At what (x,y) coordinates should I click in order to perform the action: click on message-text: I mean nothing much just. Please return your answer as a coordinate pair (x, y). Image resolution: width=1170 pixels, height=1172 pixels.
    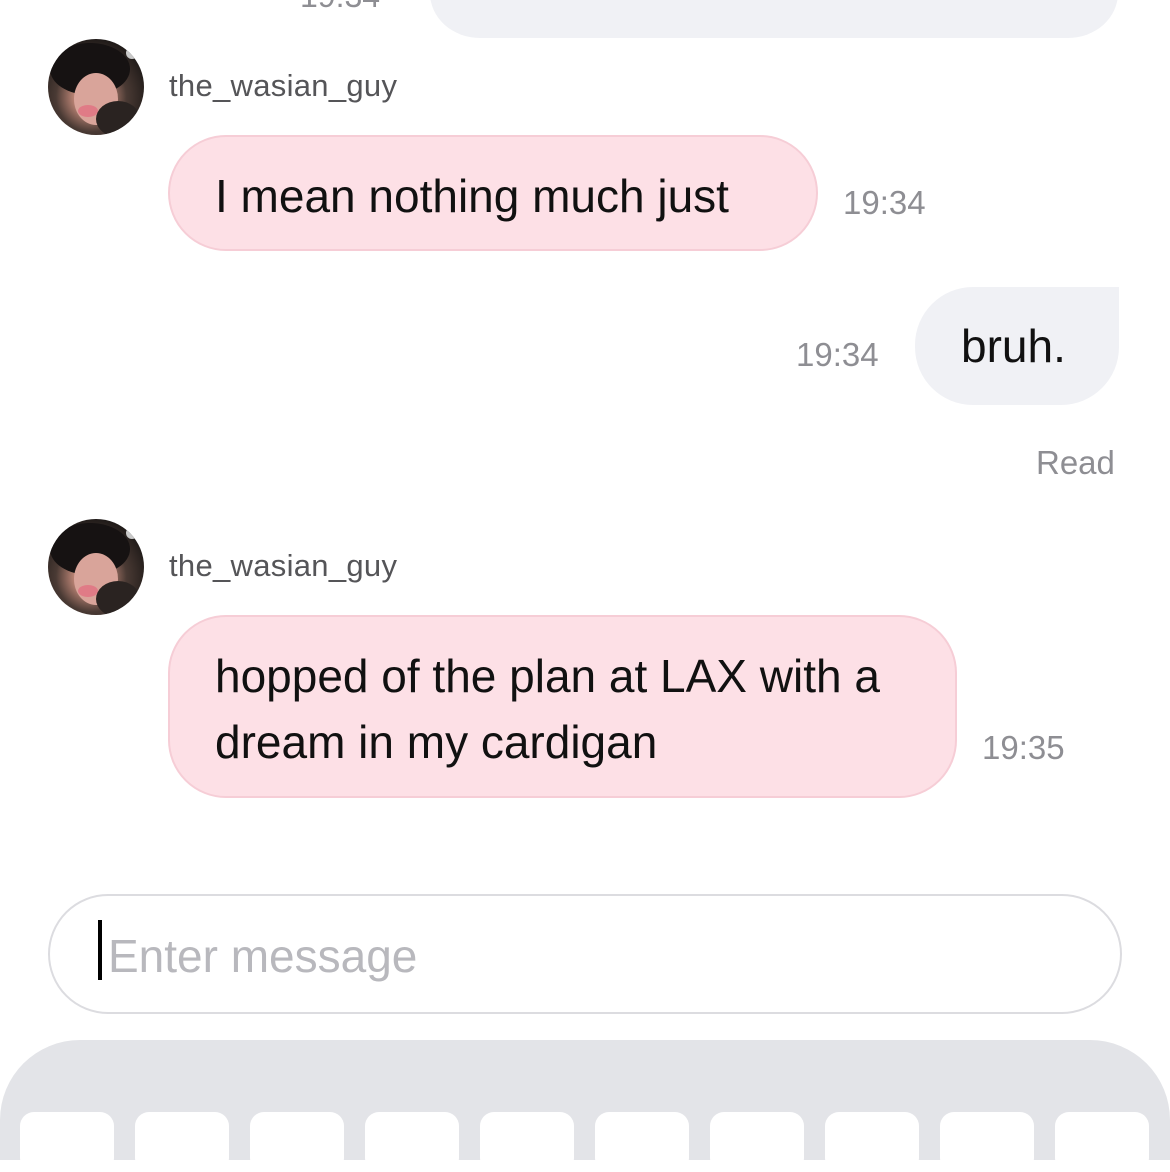
    Looking at the image, I should click on (472, 196).